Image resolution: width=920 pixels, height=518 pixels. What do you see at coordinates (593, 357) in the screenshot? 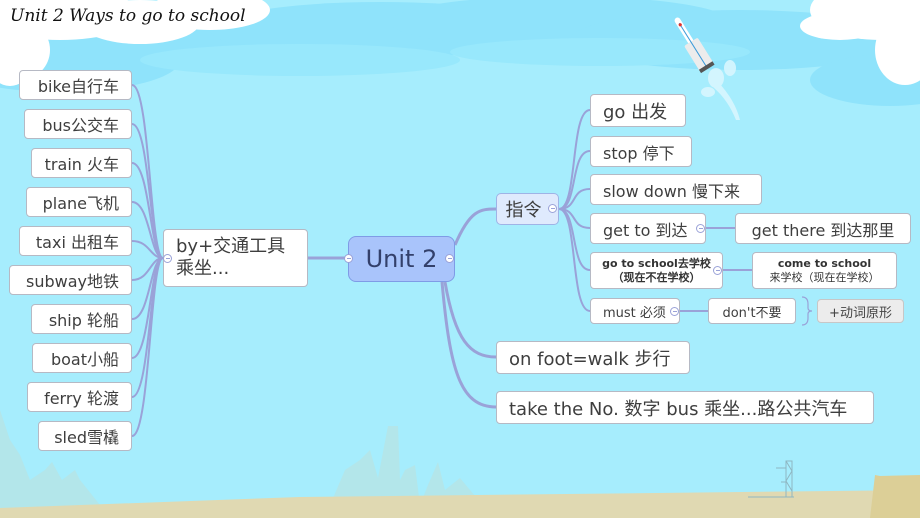
I see `on-foot-node: on foot=walk 步行` at bounding box center [593, 357].